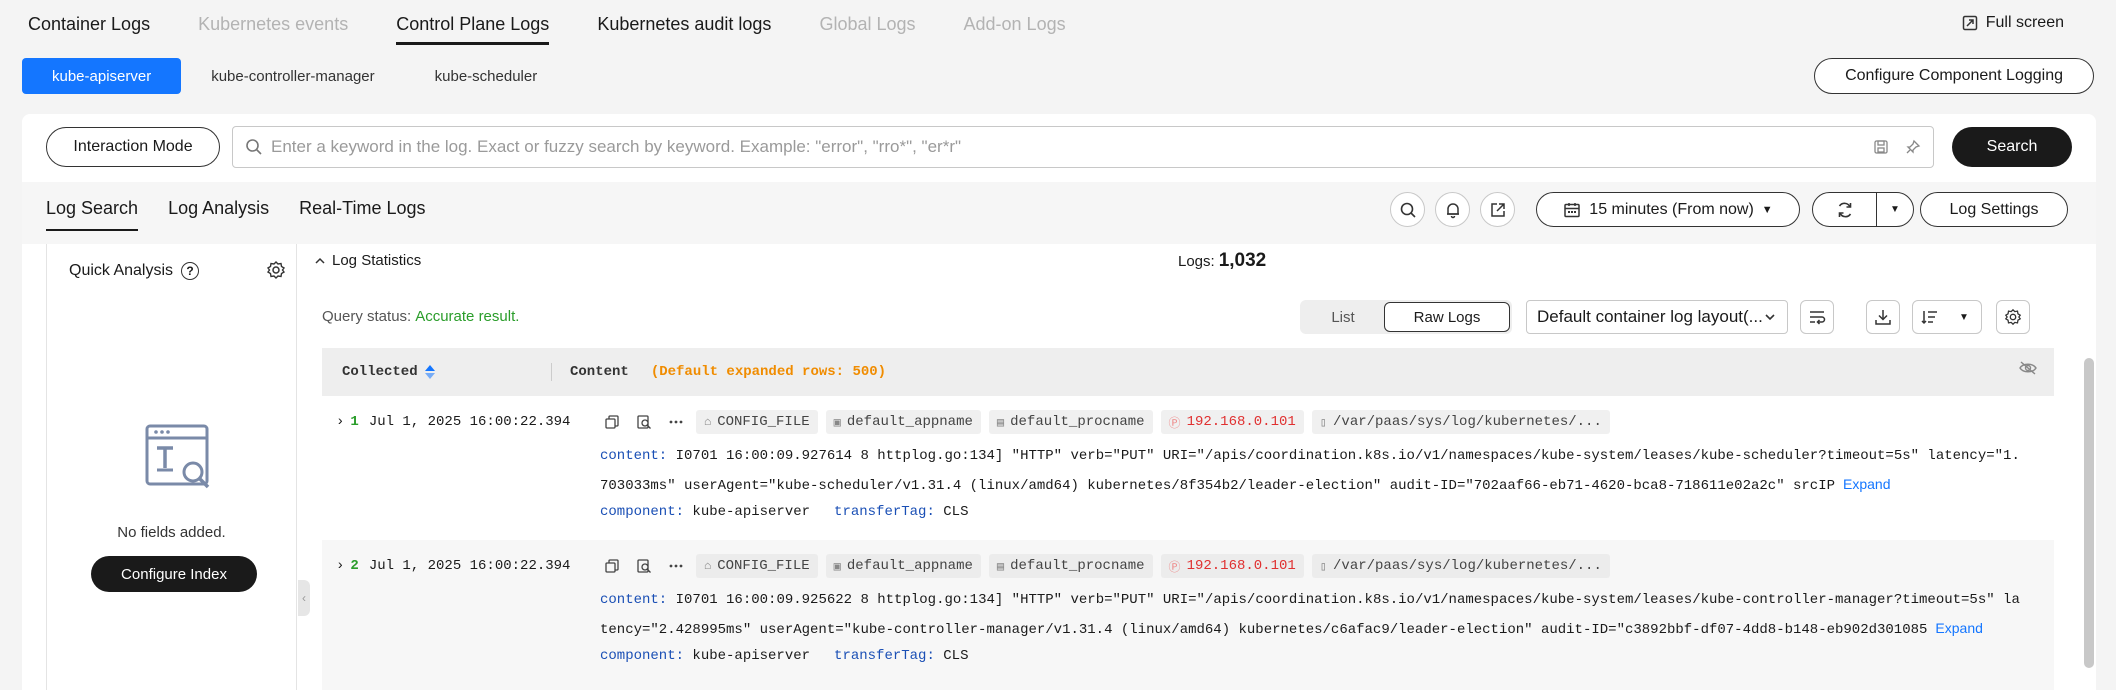 This screenshot has width=2116, height=690. Describe the element at coordinates (171, 532) in the screenshot. I see `empty-state-text: No fields added.` at that location.